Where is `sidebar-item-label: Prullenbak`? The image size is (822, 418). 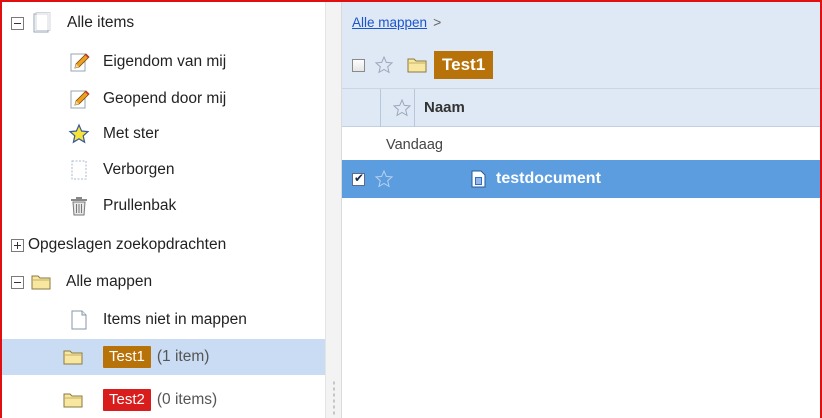
sidebar-item-label: Prullenbak is located at coordinates (140, 205).